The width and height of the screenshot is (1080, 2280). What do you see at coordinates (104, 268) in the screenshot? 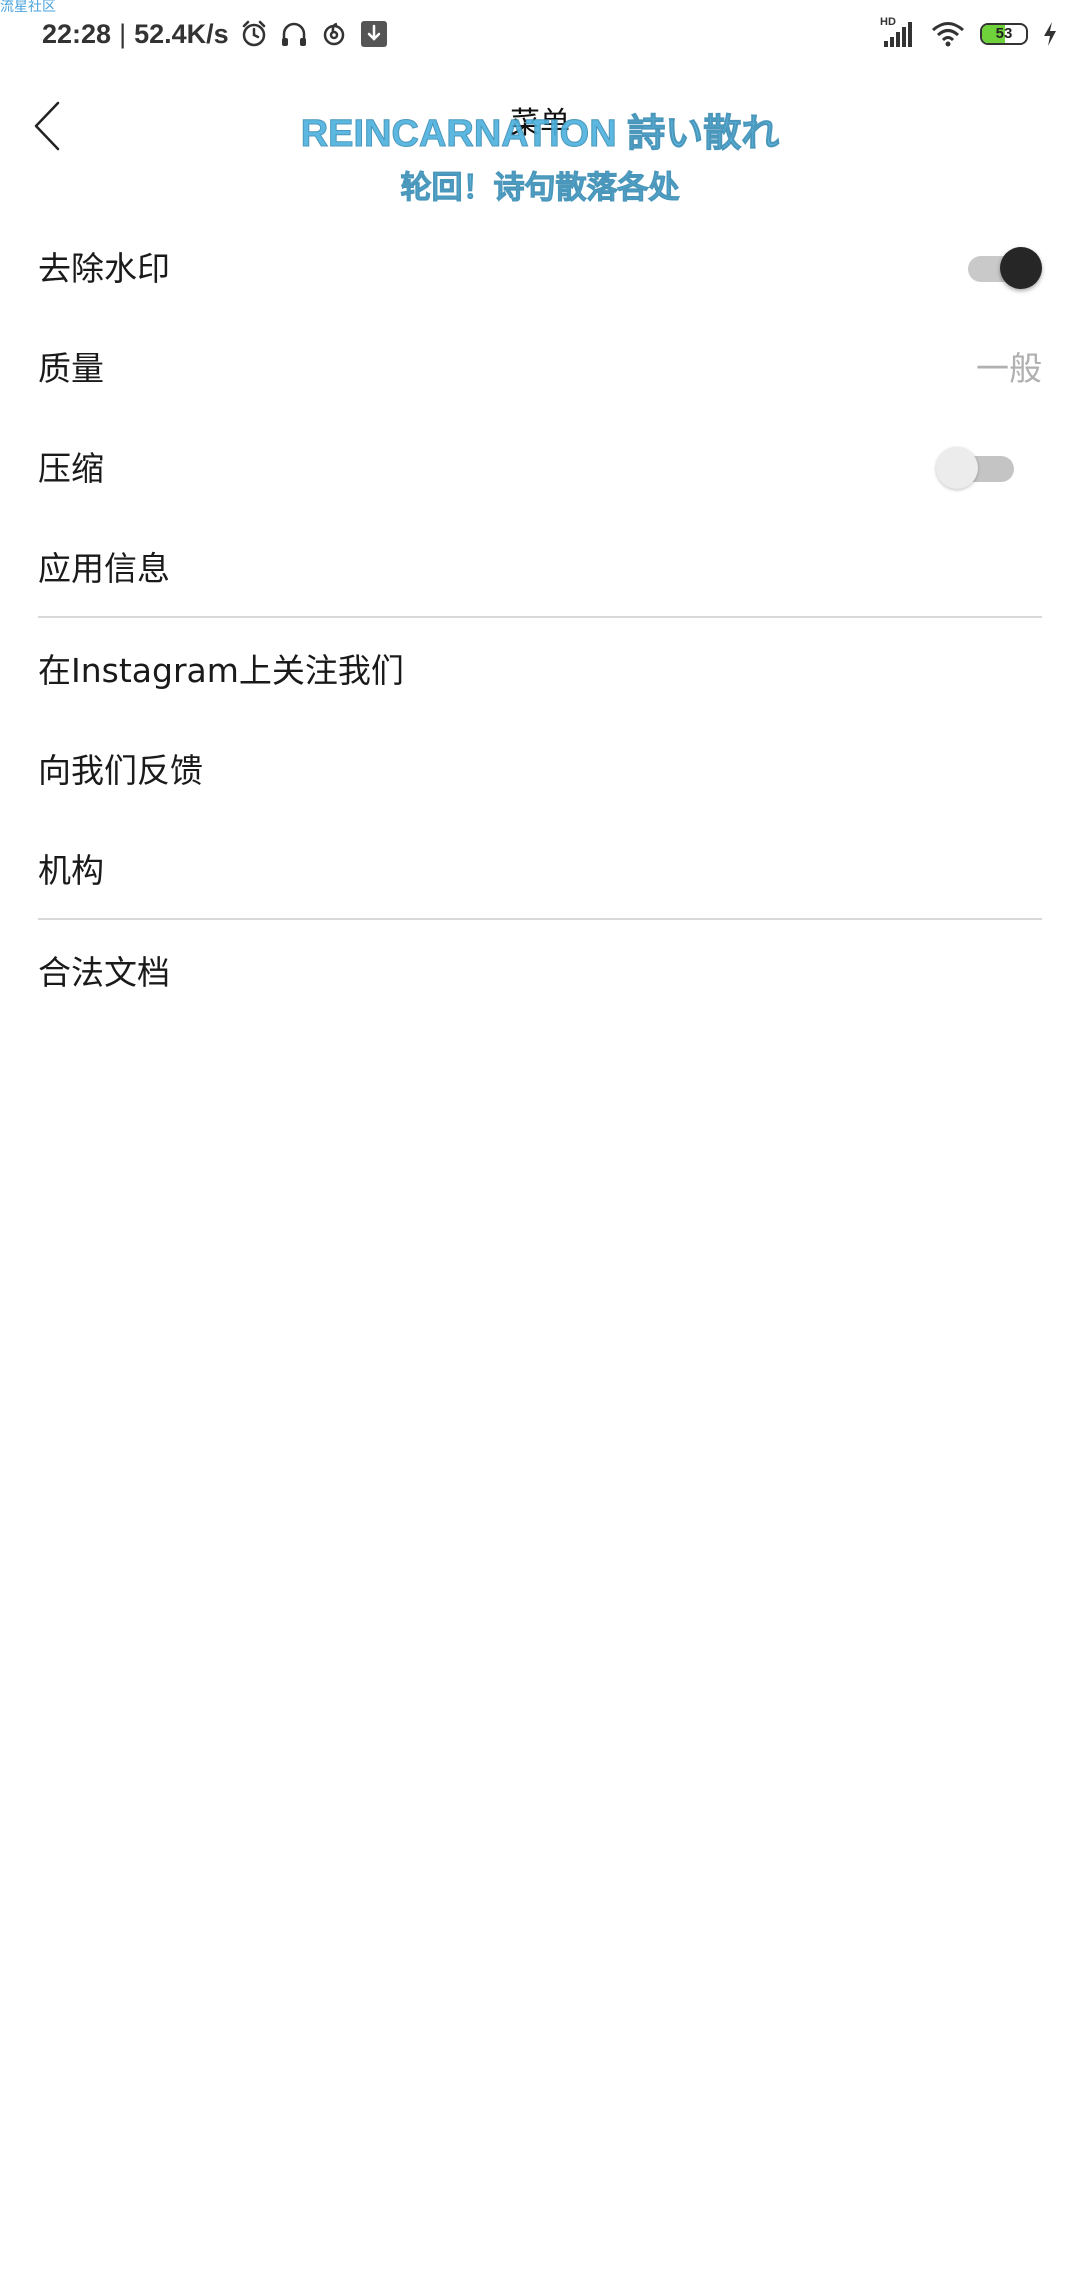
I see `remove-watermark-label: 去除水印` at bounding box center [104, 268].